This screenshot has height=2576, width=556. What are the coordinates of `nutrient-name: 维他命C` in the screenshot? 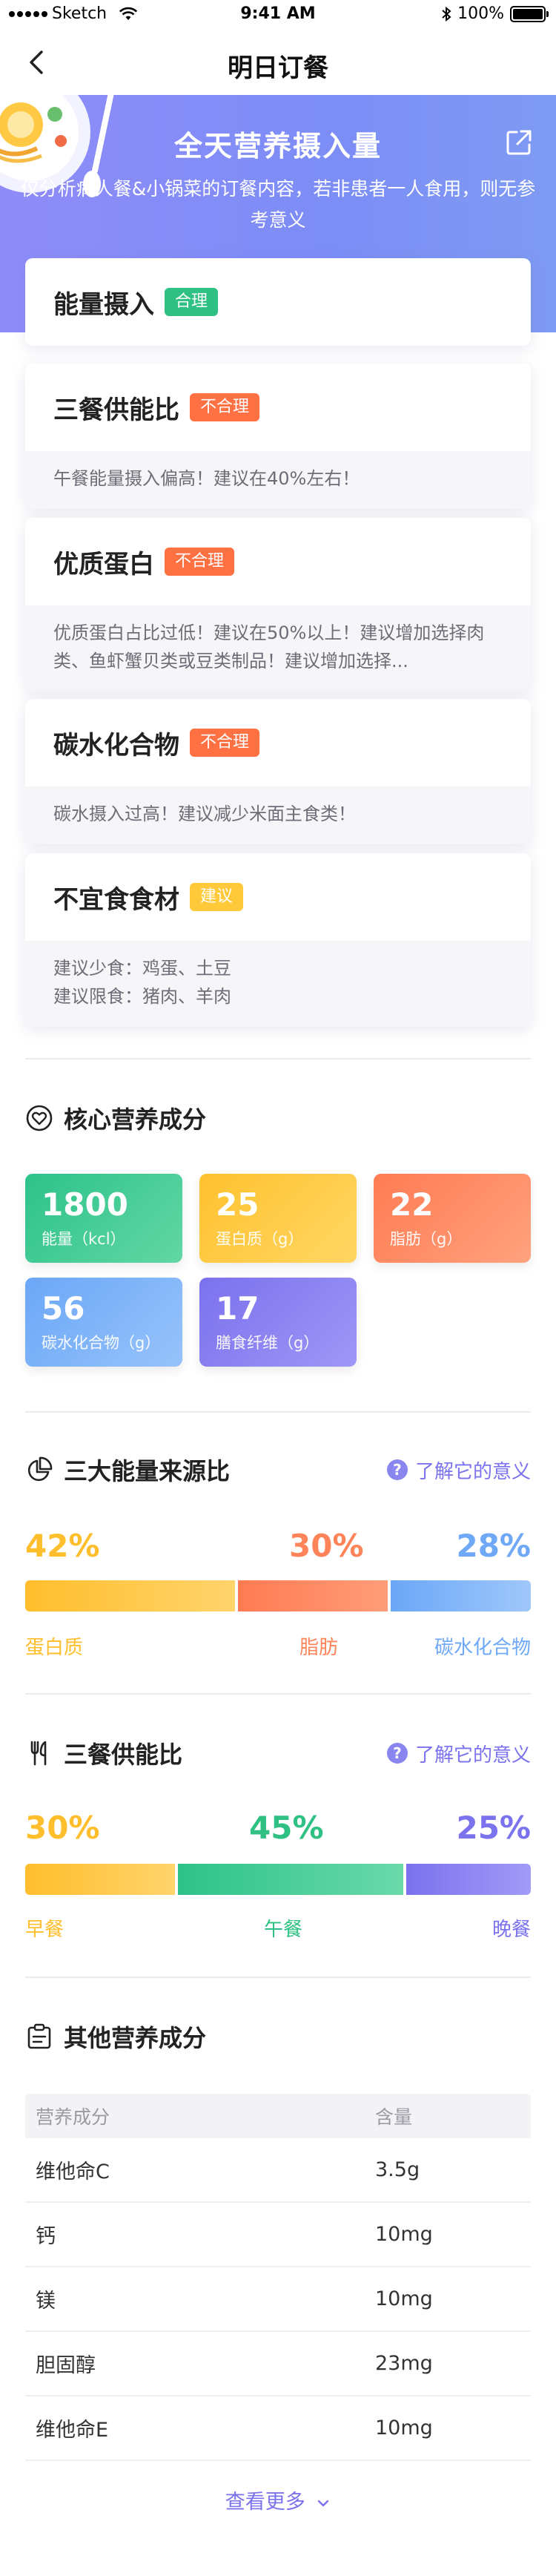 It's located at (73, 2172).